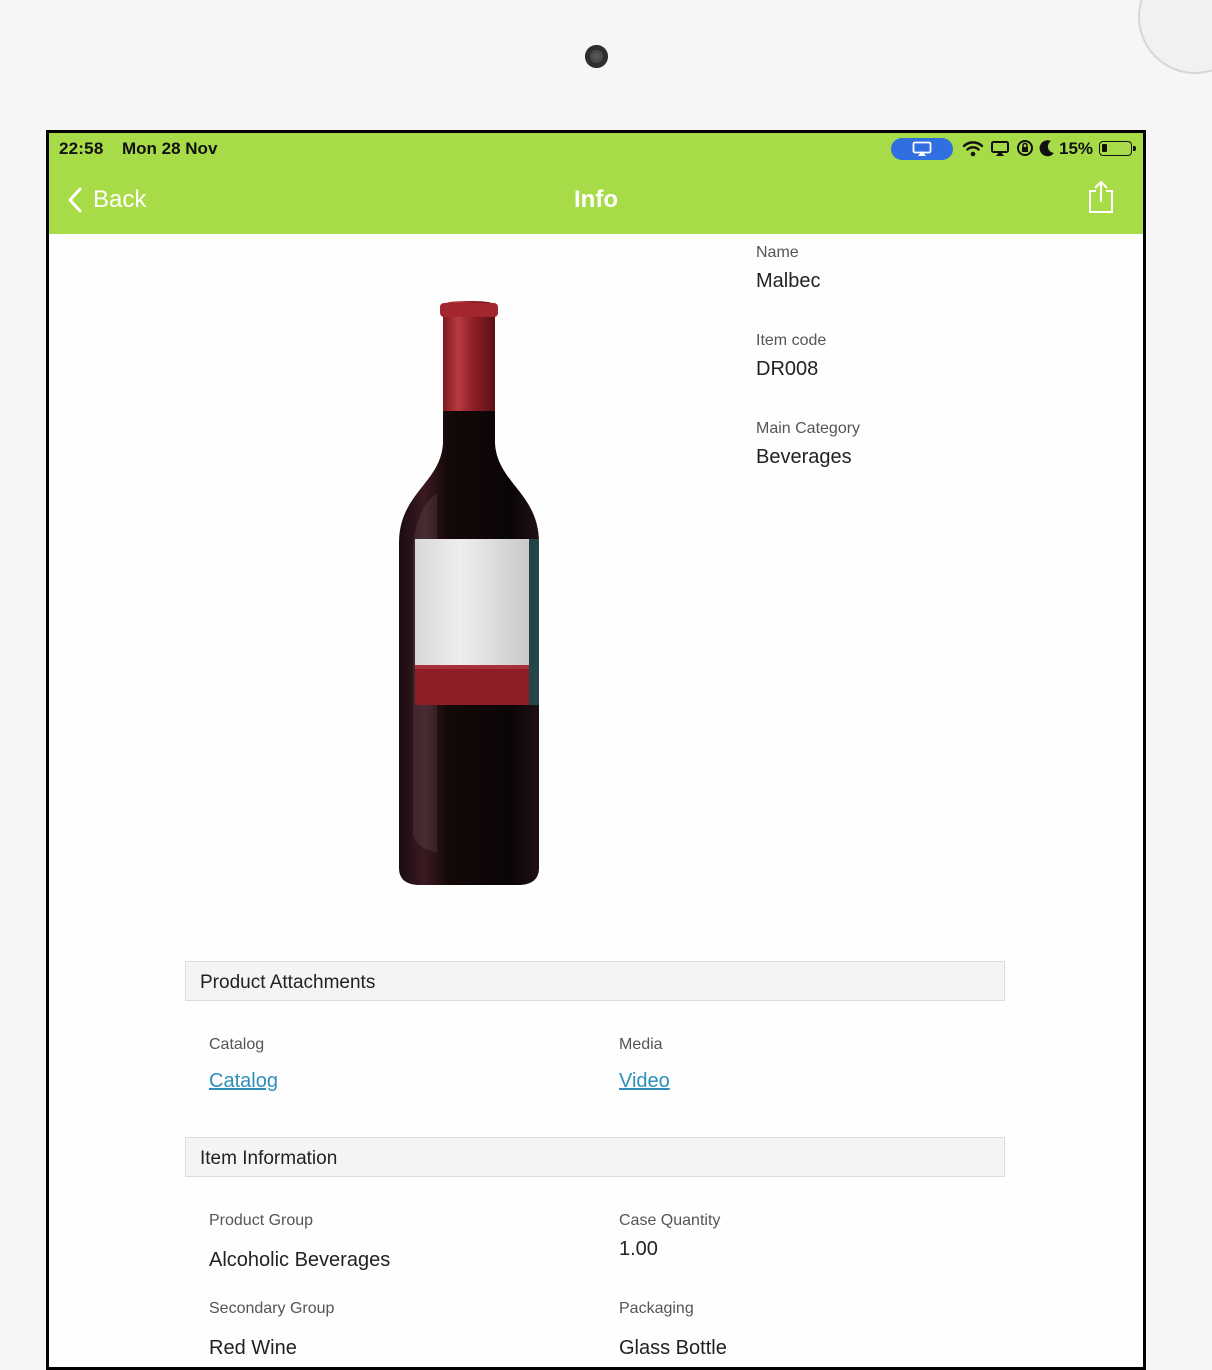 The width and height of the screenshot is (1212, 1370). I want to click on product-name: Malbec, so click(788, 281).